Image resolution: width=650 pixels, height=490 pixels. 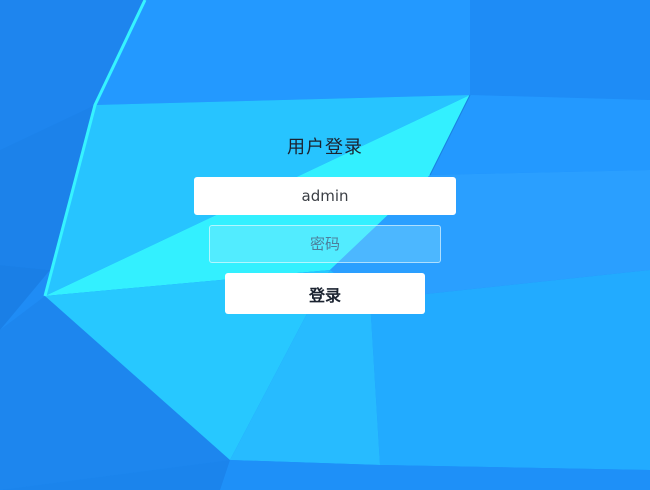 I want to click on login-title: 用户登录, so click(x=325, y=147).